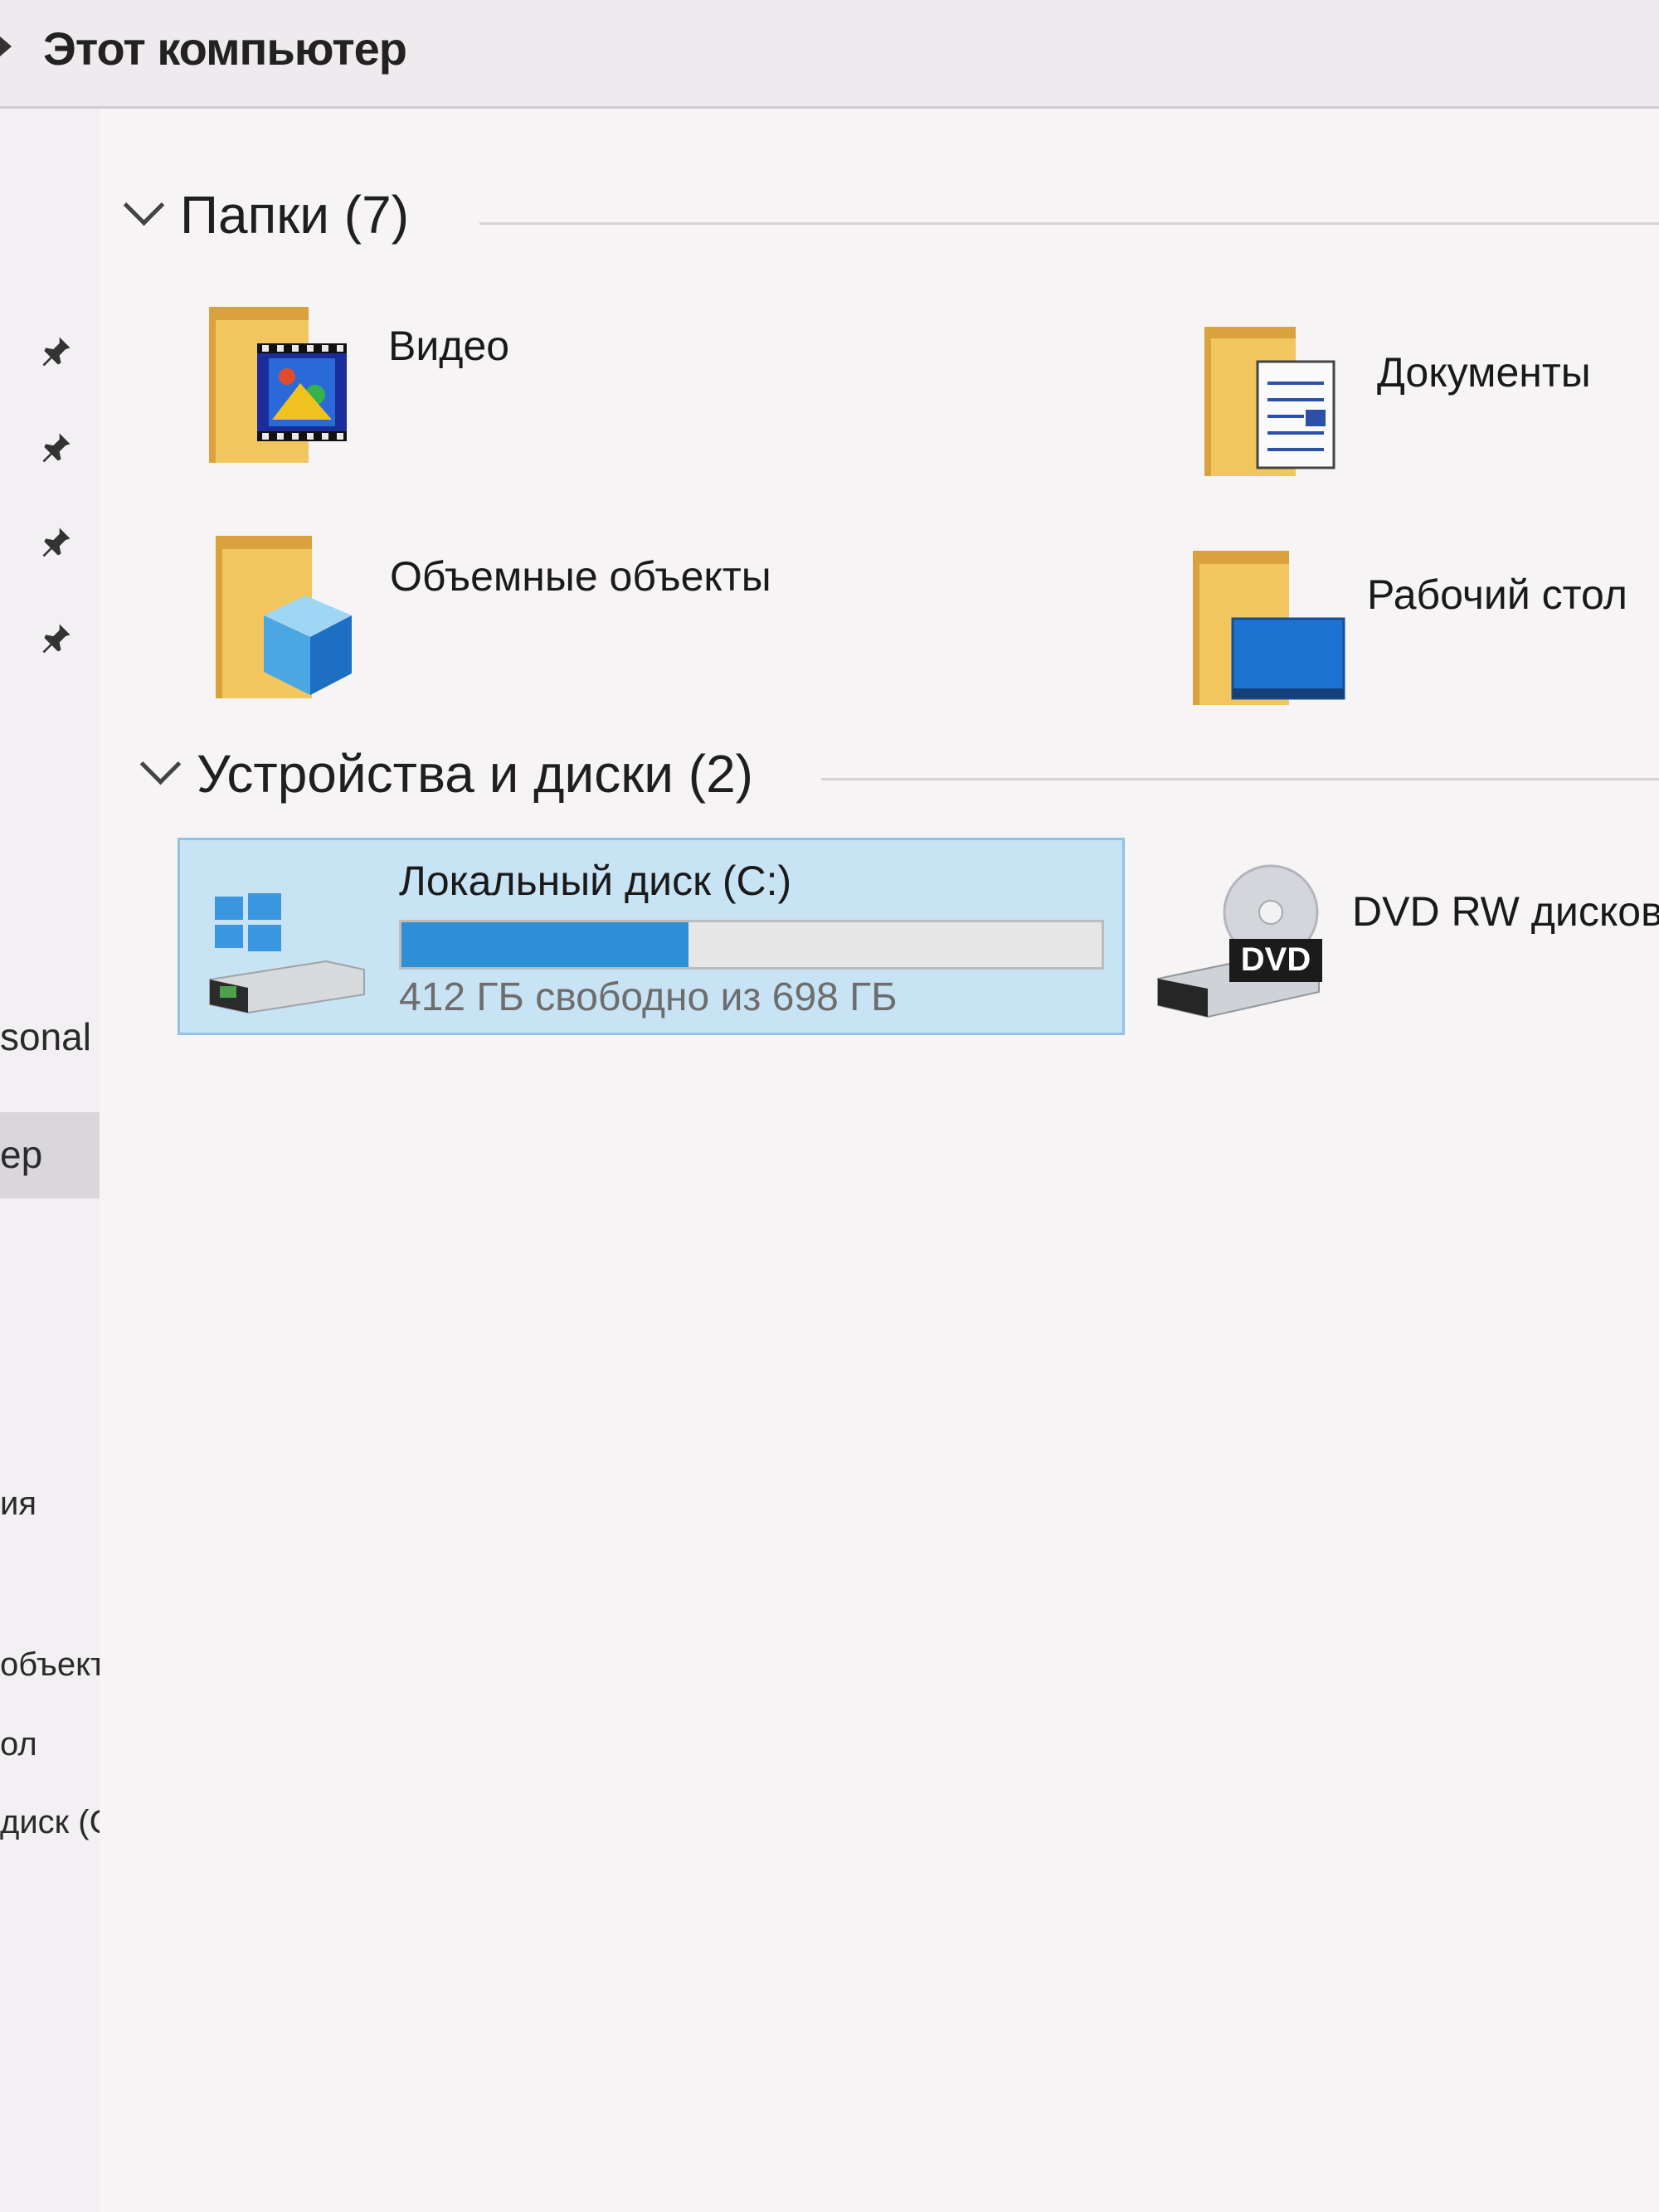 This screenshot has height=2212, width=1659. I want to click on folder-video: Видео, so click(530, 386).